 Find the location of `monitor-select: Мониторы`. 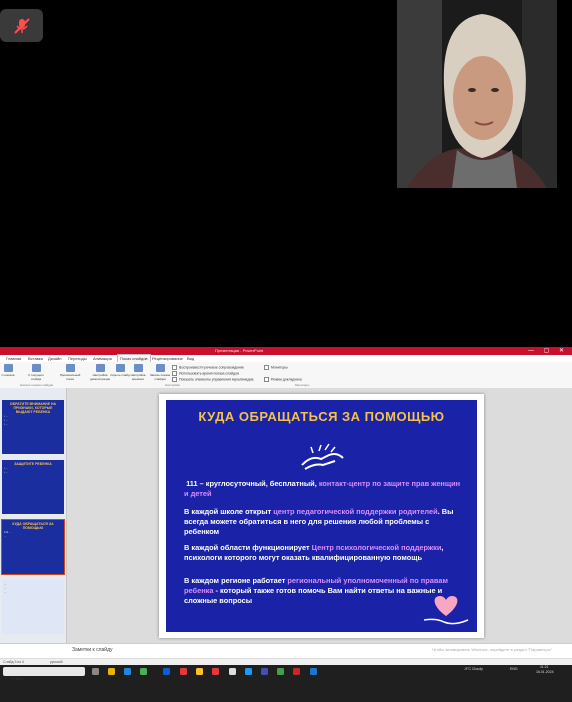

monitor-select: Мониторы is located at coordinates (276, 367).